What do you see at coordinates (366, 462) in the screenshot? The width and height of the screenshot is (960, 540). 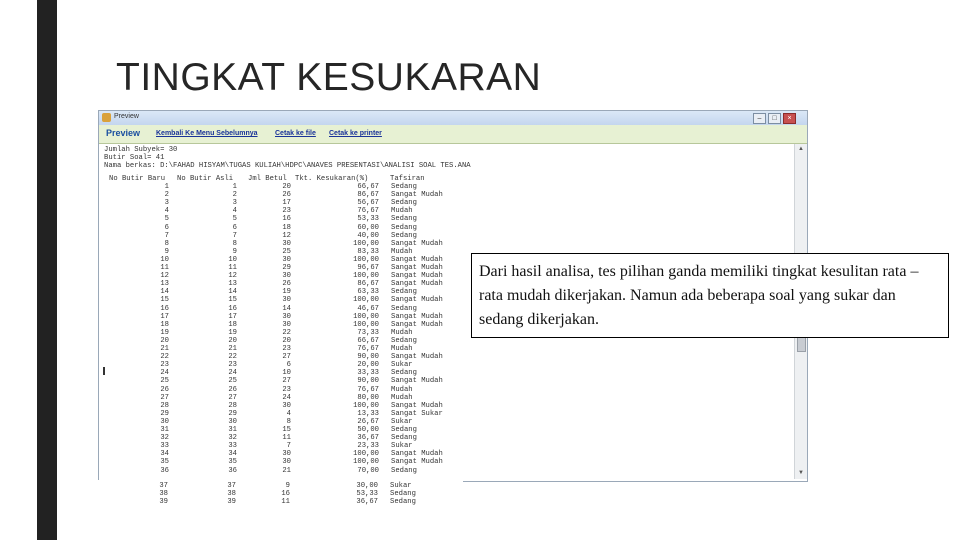 I see `table-cell: 100,00` at bounding box center [366, 462].